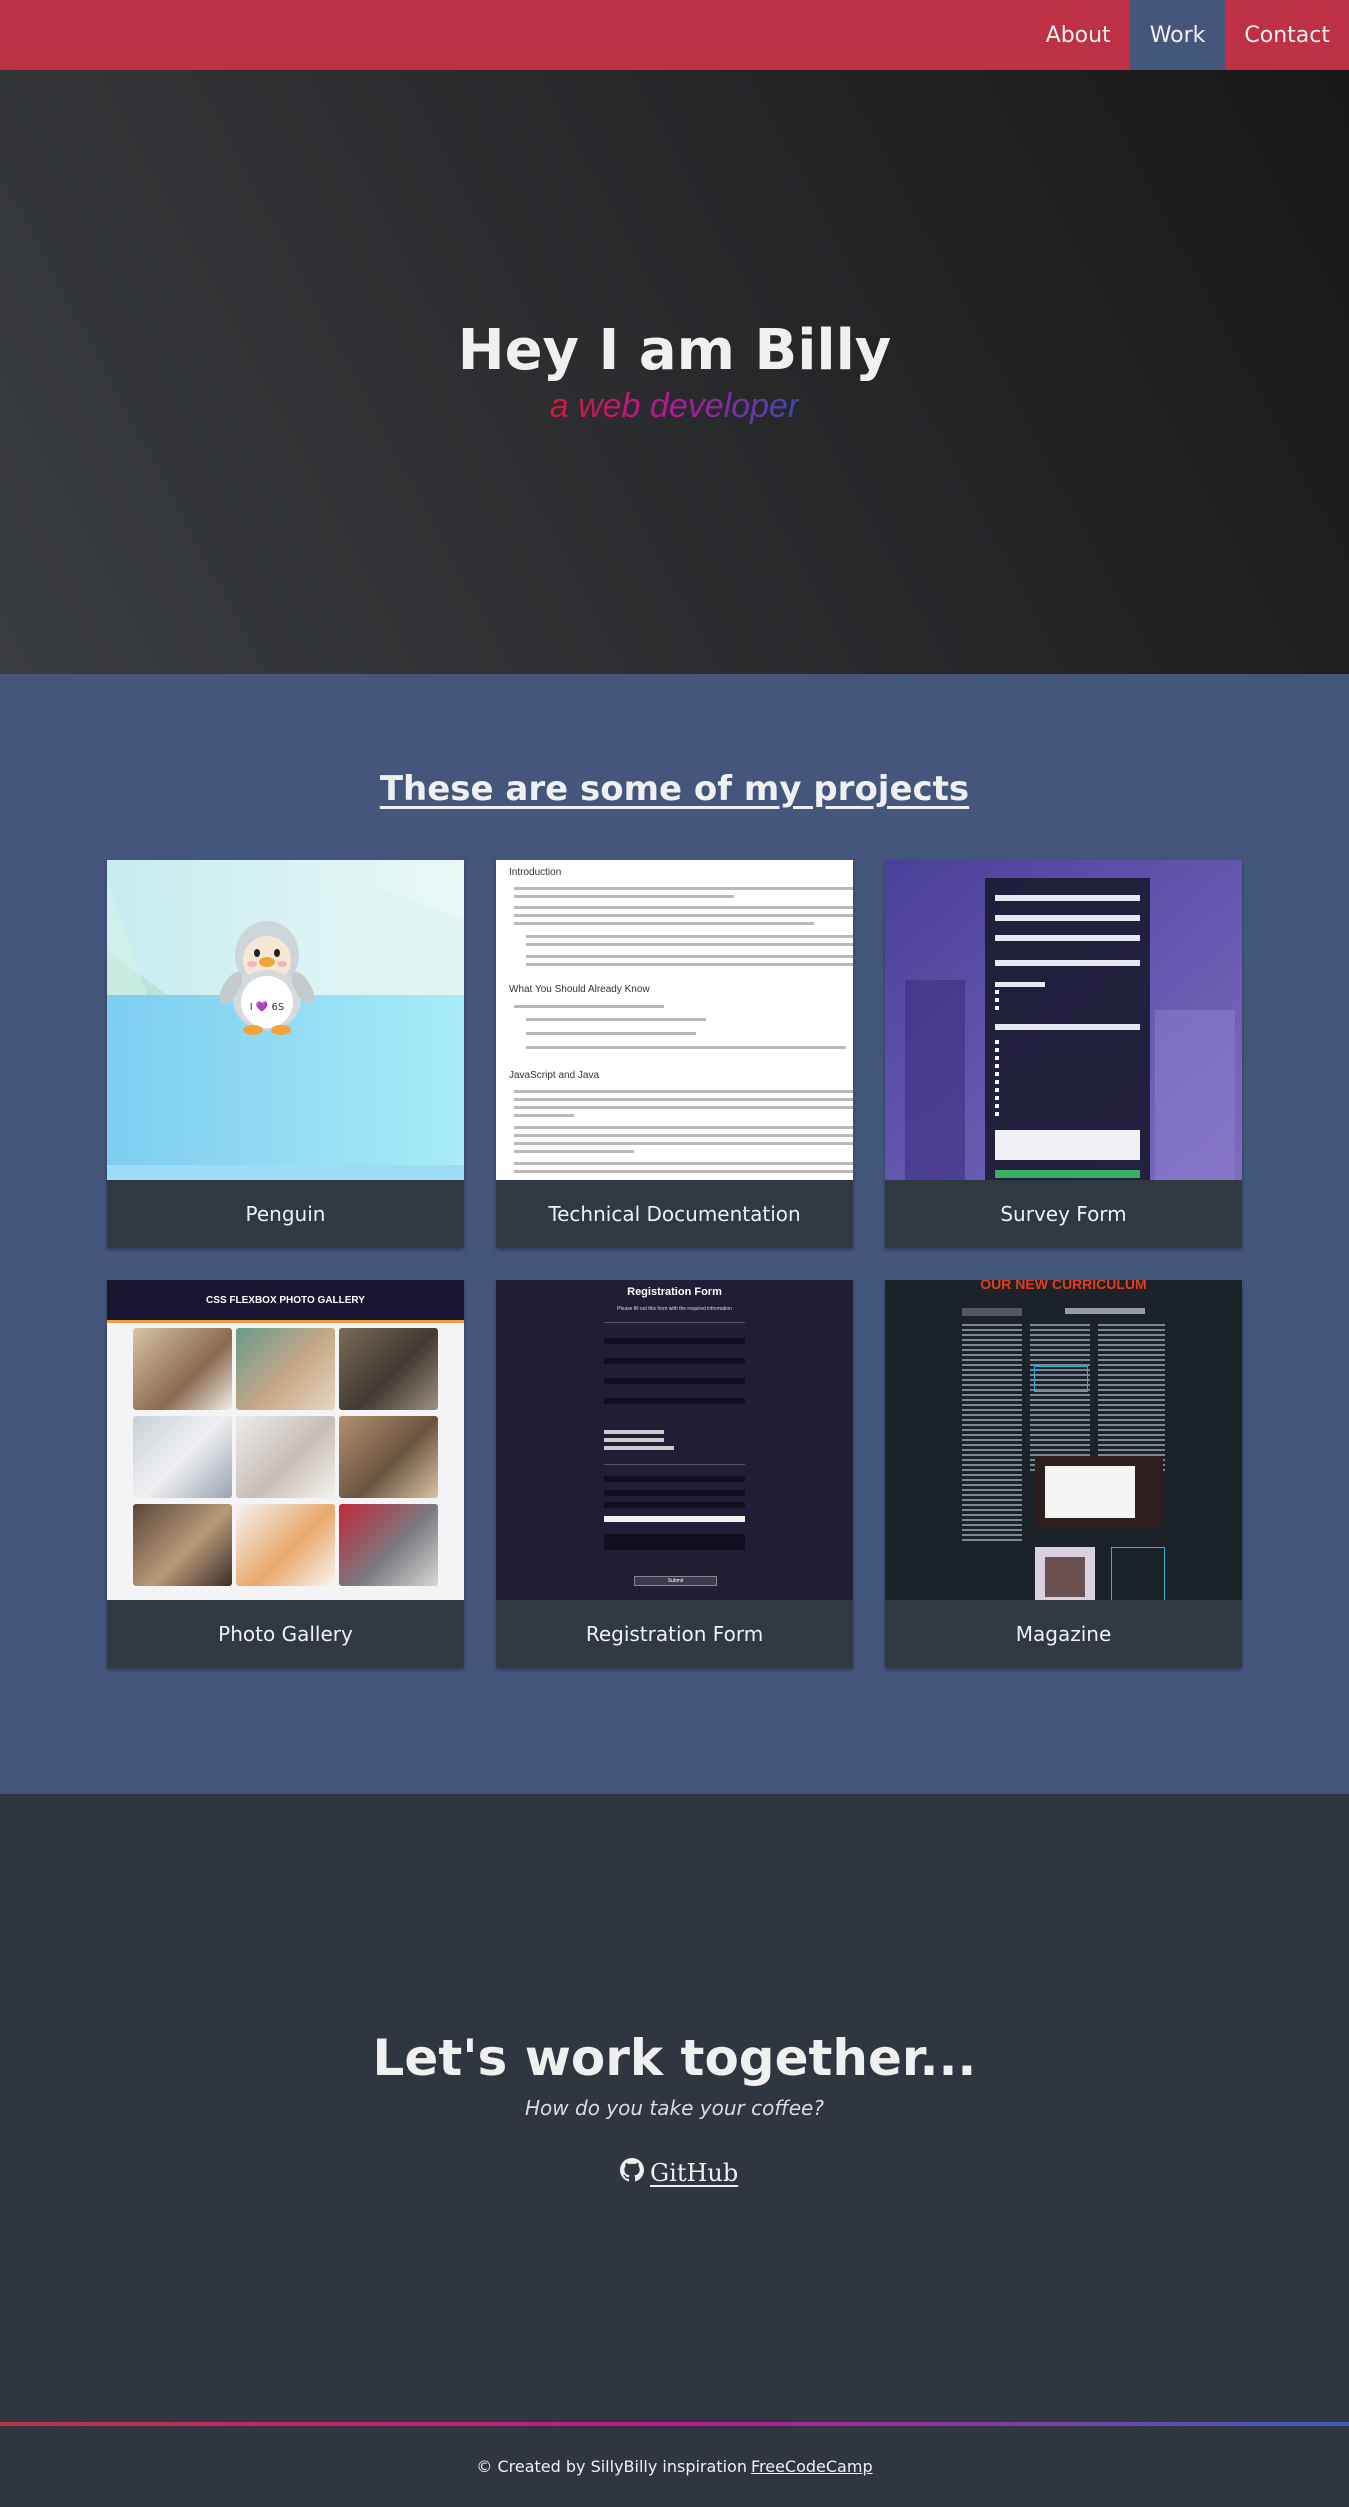 The height and width of the screenshot is (2507, 1349). Describe the element at coordinates (1078, 35) in the screenshot. I see `nav-about: About` at that location.